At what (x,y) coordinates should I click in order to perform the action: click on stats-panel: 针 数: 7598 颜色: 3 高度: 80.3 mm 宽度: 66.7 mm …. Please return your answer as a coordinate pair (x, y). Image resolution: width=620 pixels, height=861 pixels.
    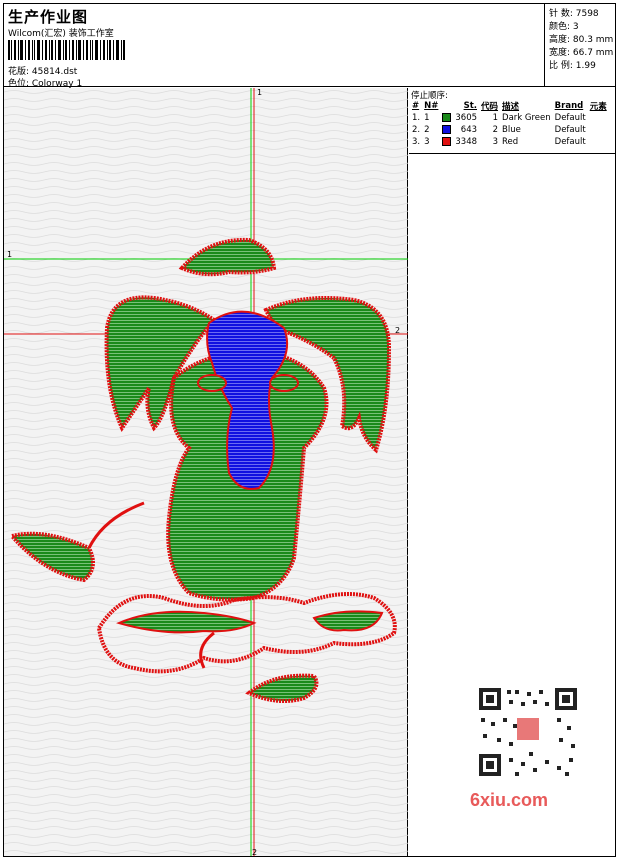
    Looking at the image, I should click on (580, 45).